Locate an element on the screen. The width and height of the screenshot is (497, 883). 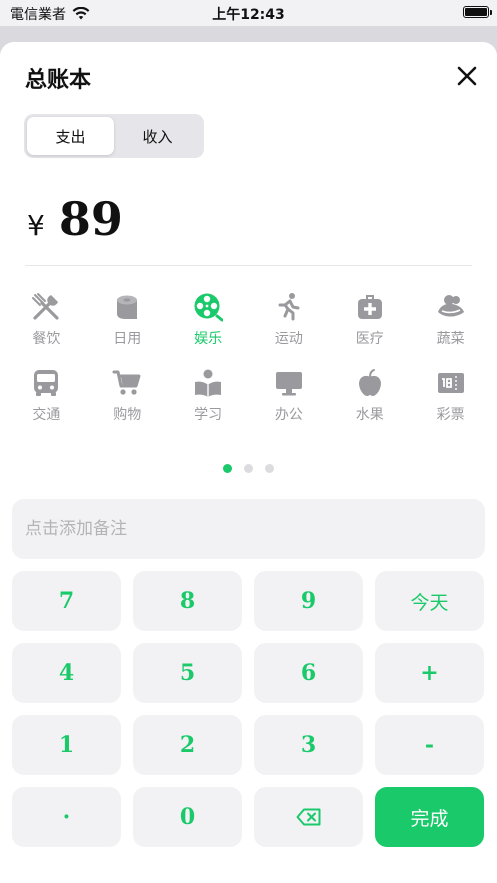
bus-icon is located at coordinates (46, 383).